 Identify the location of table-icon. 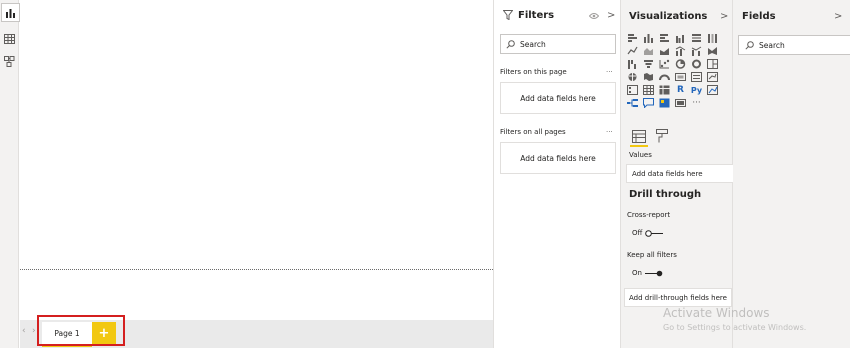
(648, 90).